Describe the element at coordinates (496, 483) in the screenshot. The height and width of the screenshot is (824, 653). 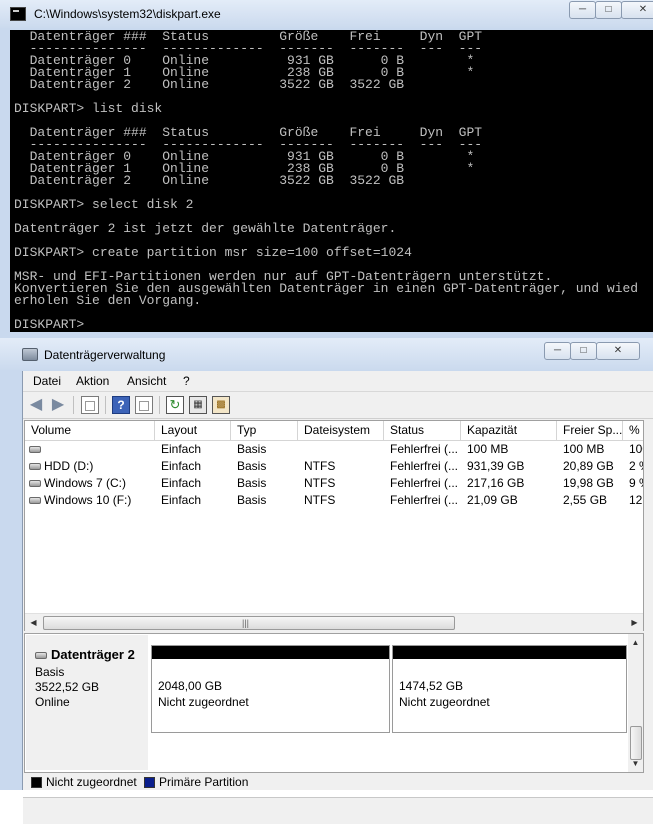
I see `cell-kapazitaet: 217,16 GB` at that location.